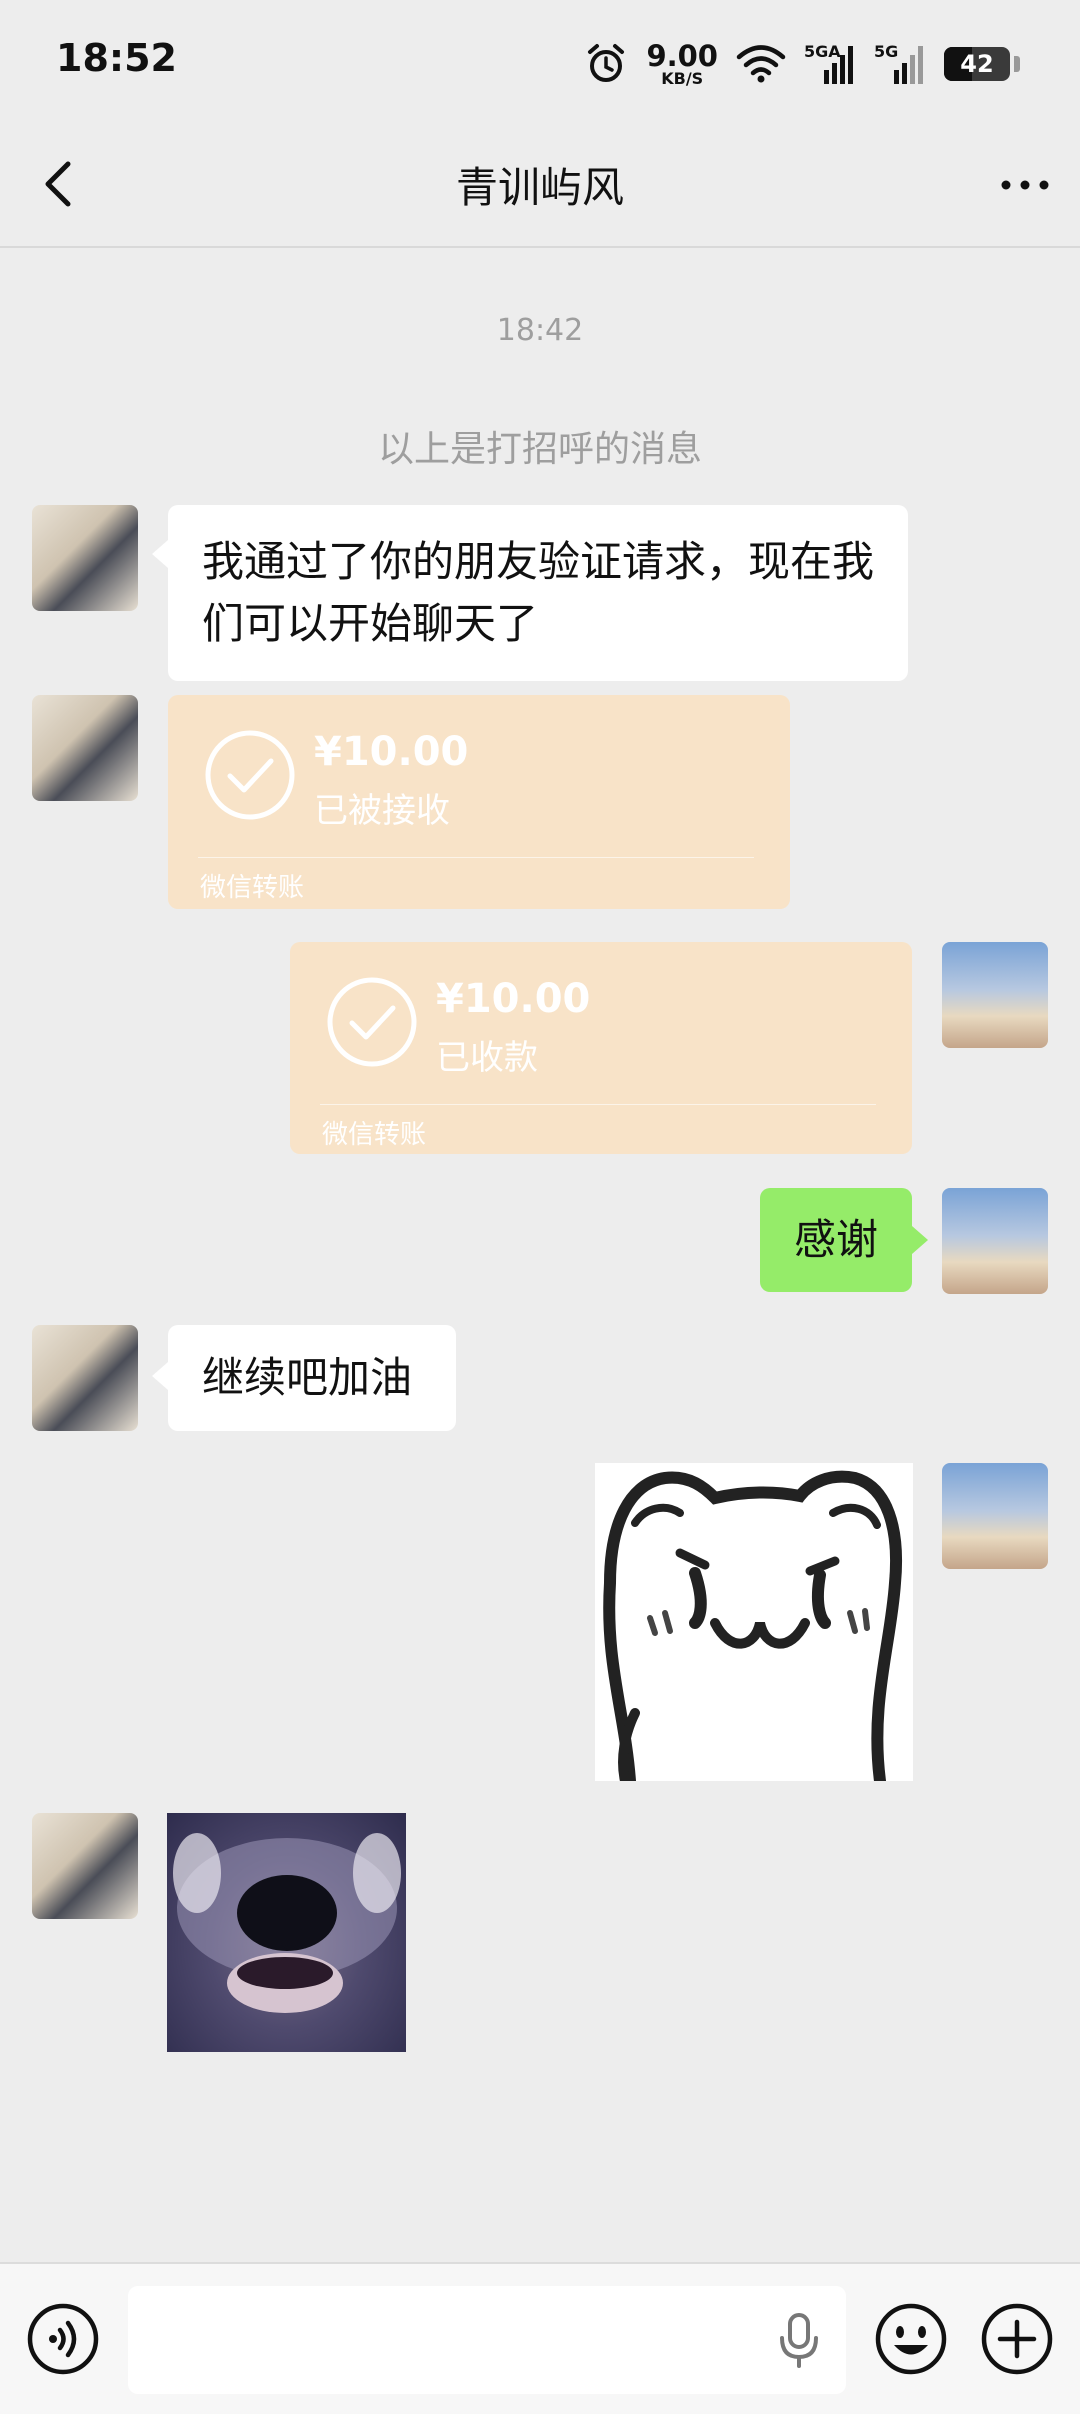 This screenshot has width=1080, height=2414. What do you see at coordinates (682, 78) in the screenshot?
I see `net-speed-unit: KB/S` at bounding box center [682, 78].